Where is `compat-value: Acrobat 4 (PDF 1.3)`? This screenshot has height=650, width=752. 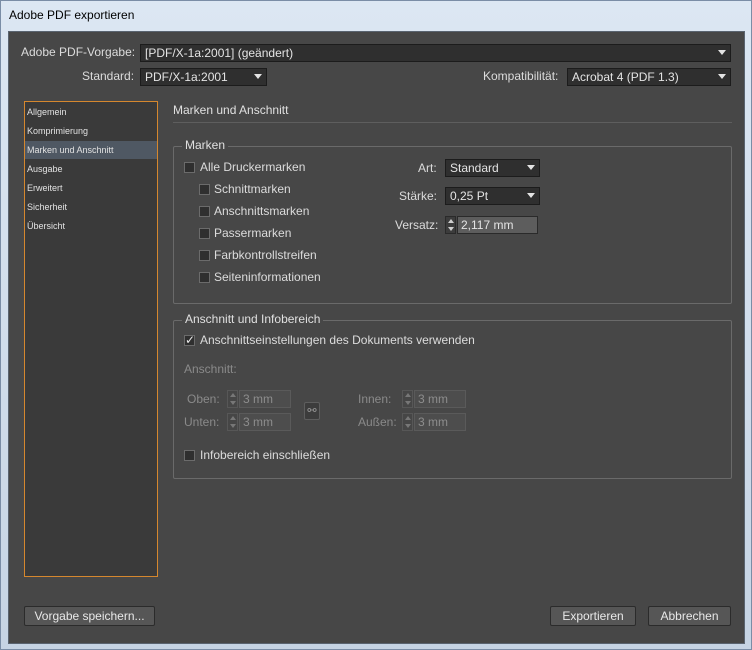
compat-value: Acrobat 4 (PDF 1.3) is located at coordinates (625, 77).